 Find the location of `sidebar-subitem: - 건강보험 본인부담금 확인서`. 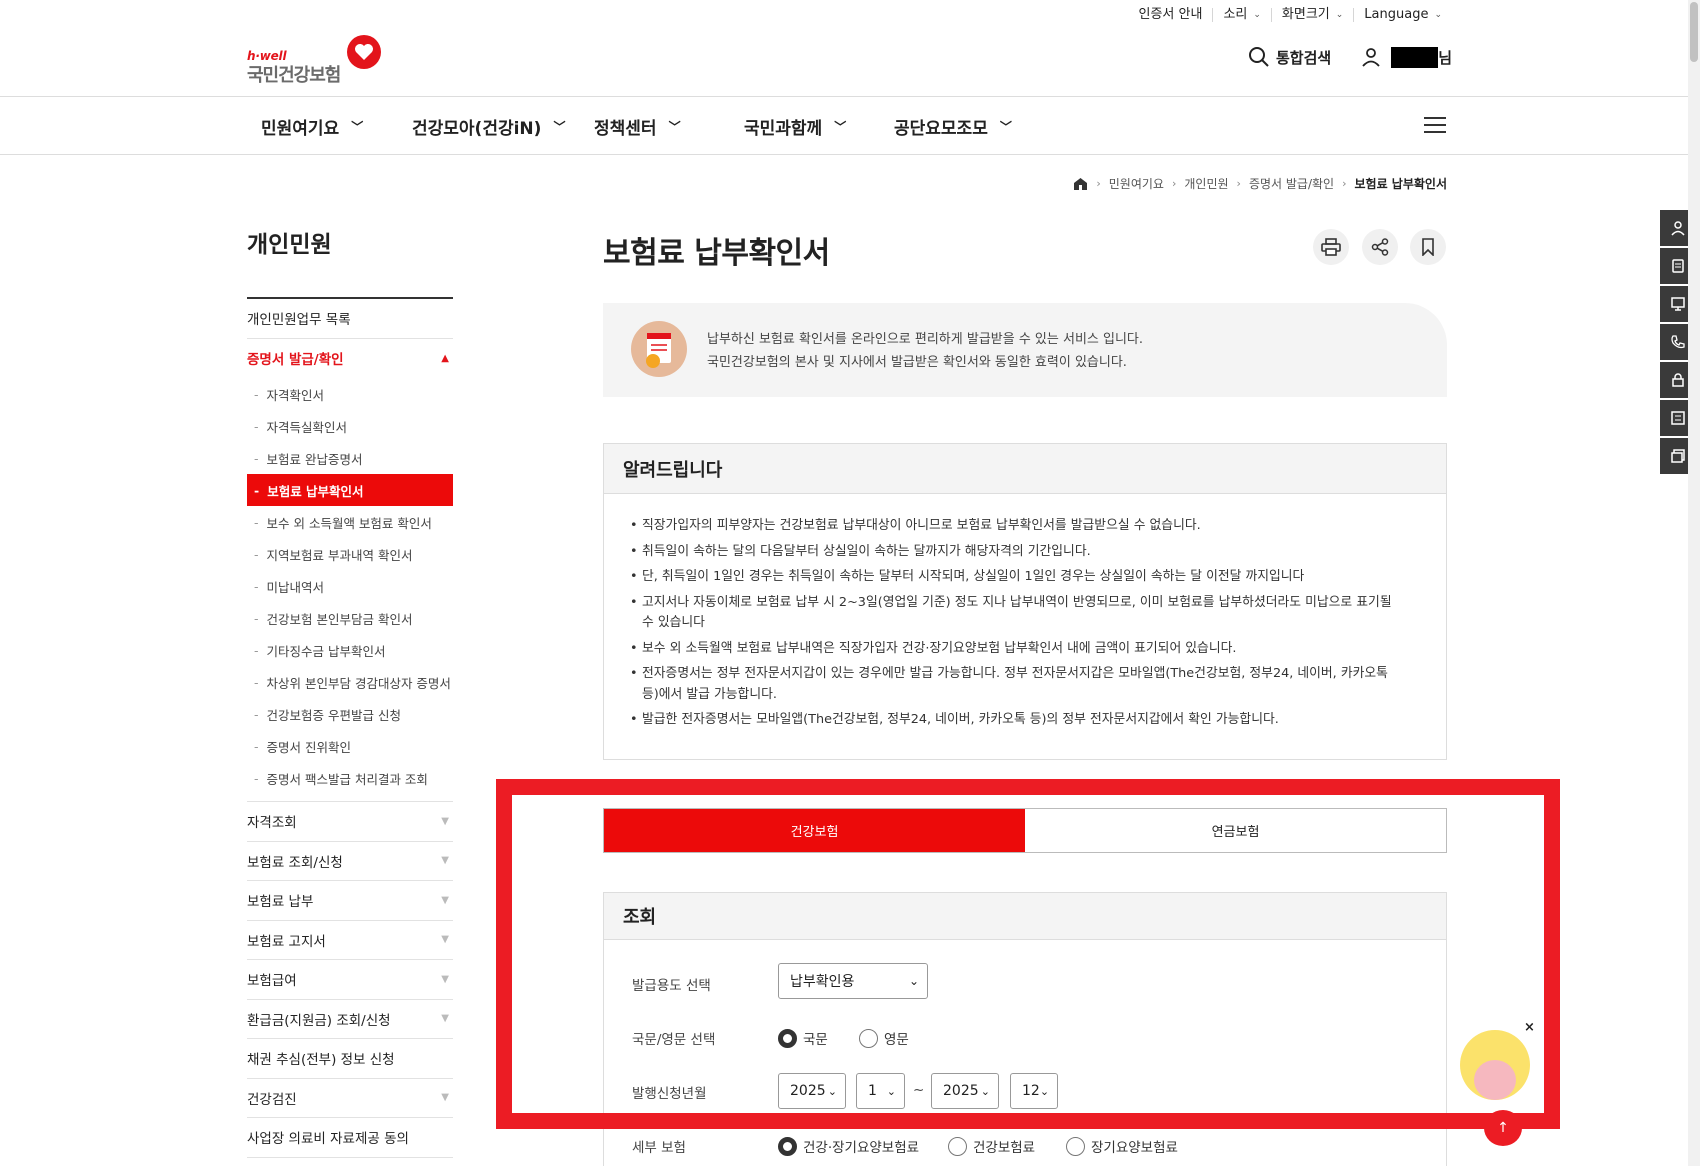

sidebar-subitem: - 건강보험 본인부담금 확인서 is located at coordinates (350, 618).